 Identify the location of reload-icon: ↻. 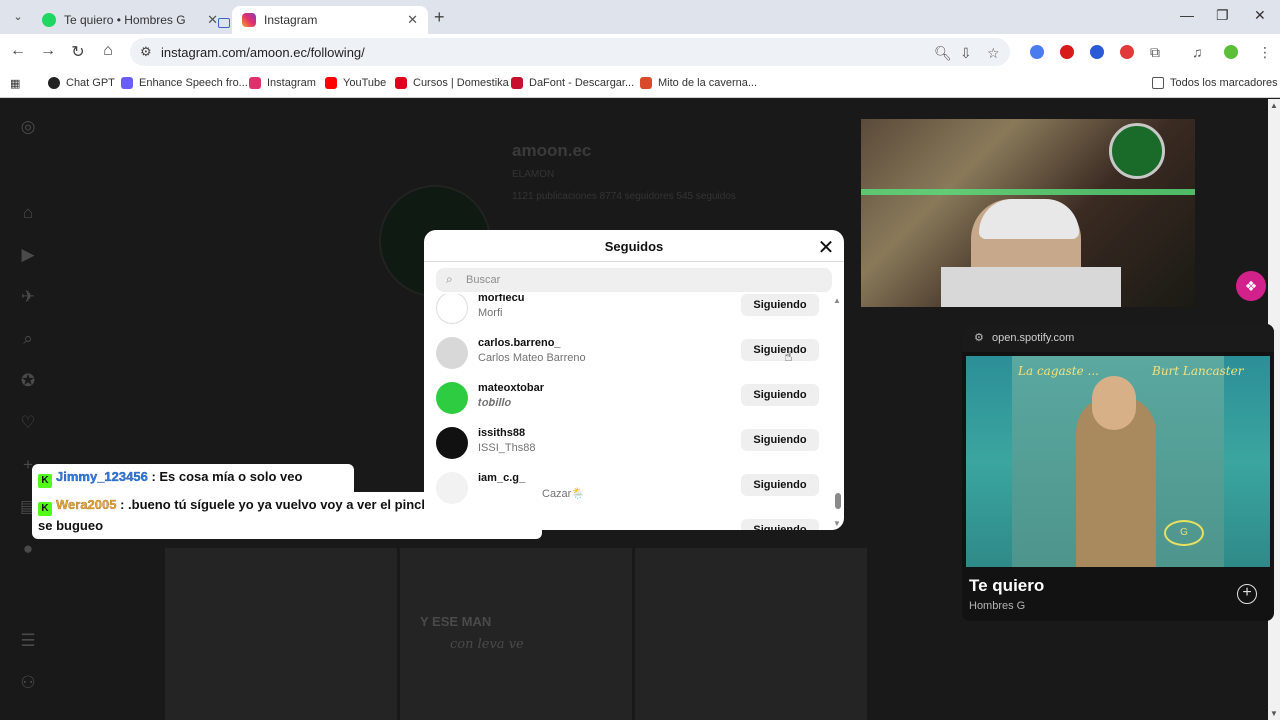
(78, 52).